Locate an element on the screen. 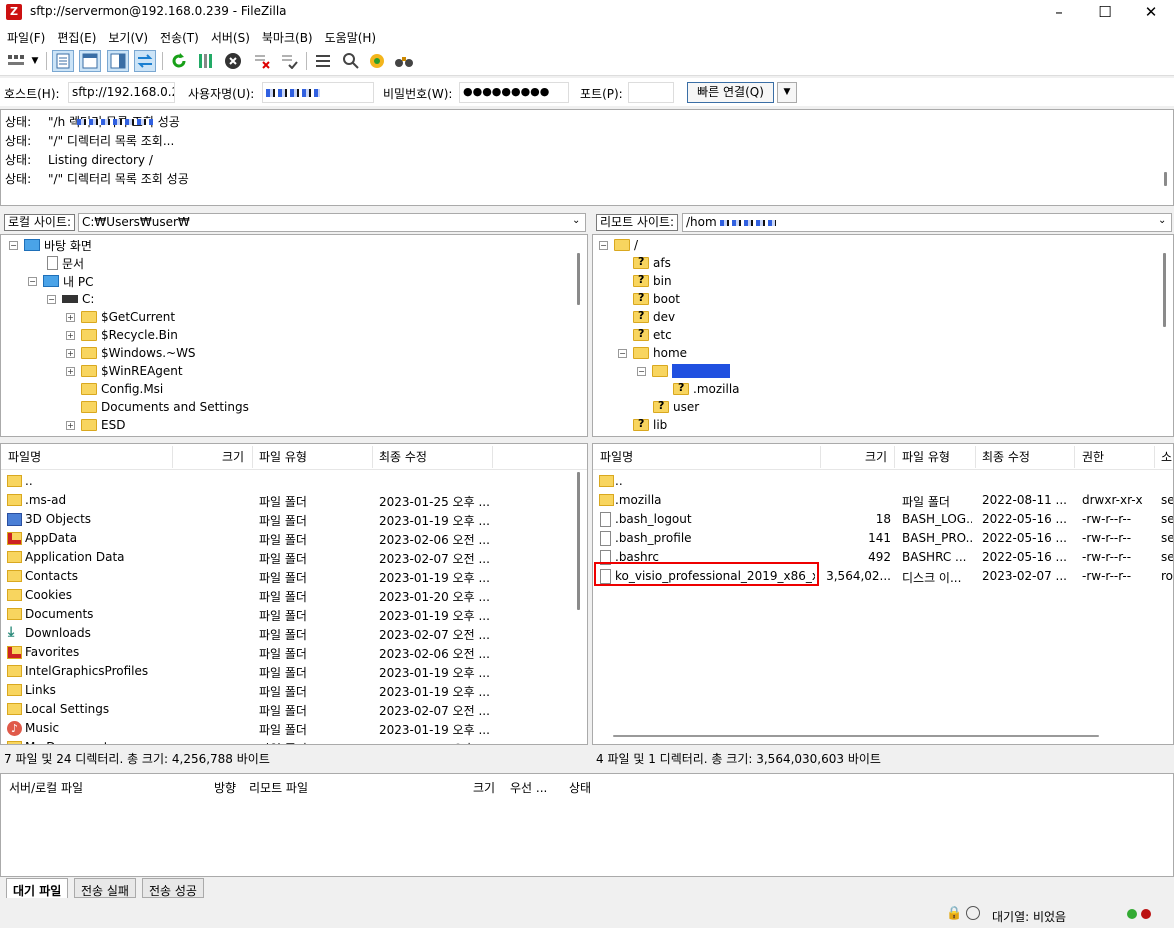 The image size is (1174, 928). password-input: ●●●●●●●●● is located at coordinates (514, 92).